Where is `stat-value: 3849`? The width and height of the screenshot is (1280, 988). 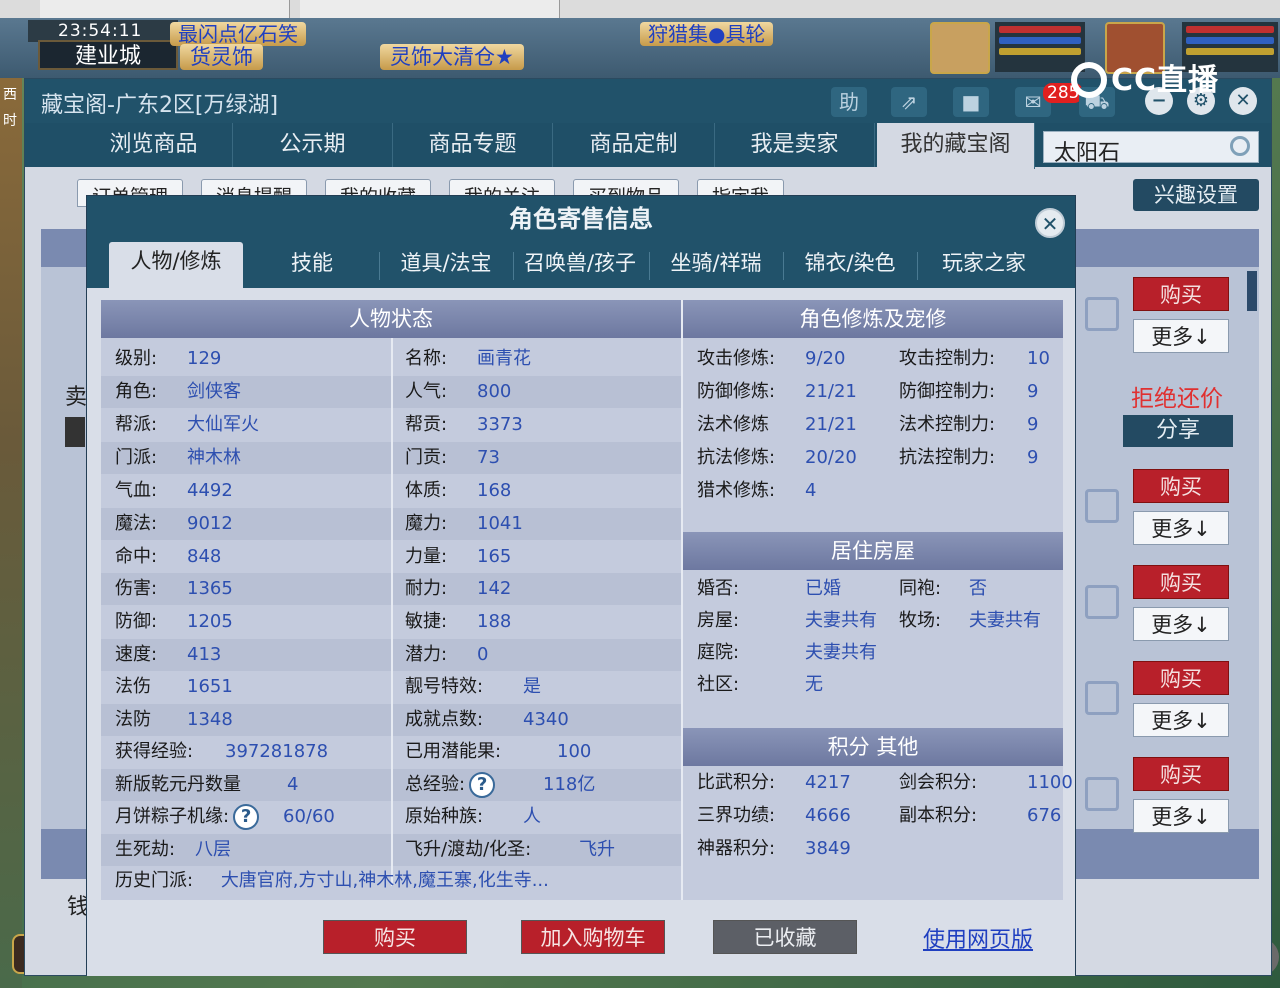
stat-value: 3849 is located at coordinates (828, 848).